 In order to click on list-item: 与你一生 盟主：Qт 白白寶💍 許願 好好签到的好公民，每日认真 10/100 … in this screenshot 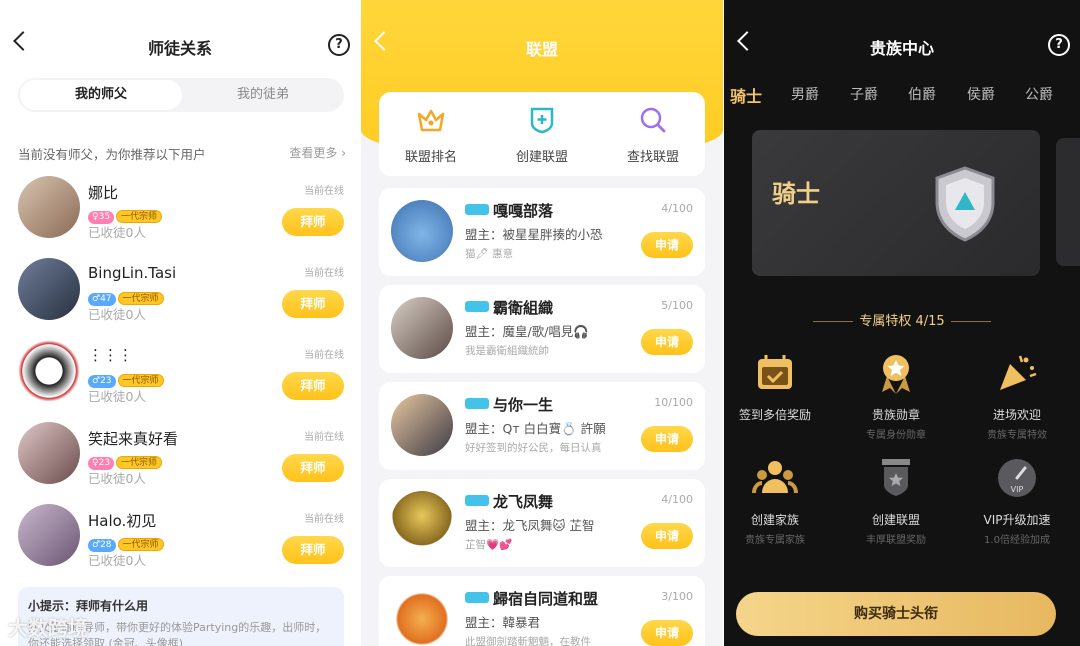, I will do `click(542, 426)`.